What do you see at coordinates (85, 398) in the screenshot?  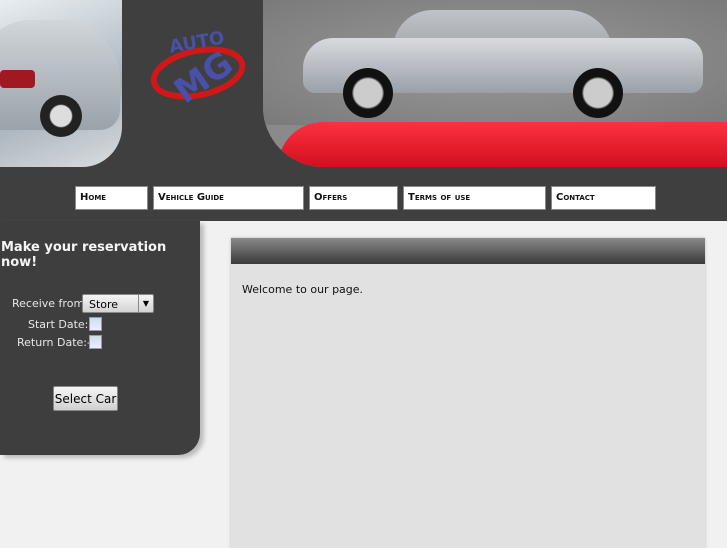 I see `select-car-button: Select Car` at bounding box center [85, 398].